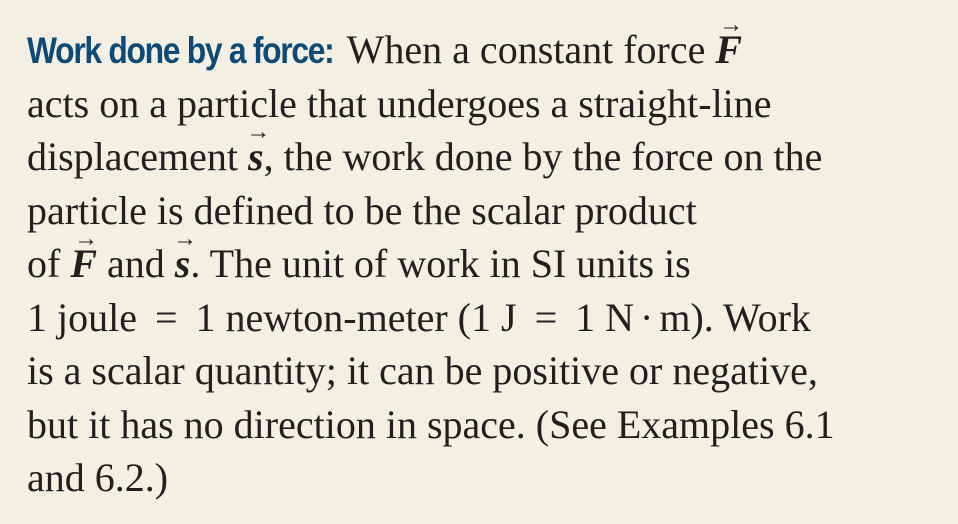 Image resolution: width=958 pixels, height=524 pixels. I want to click on text-l3a: displacement, so click(133, 156).